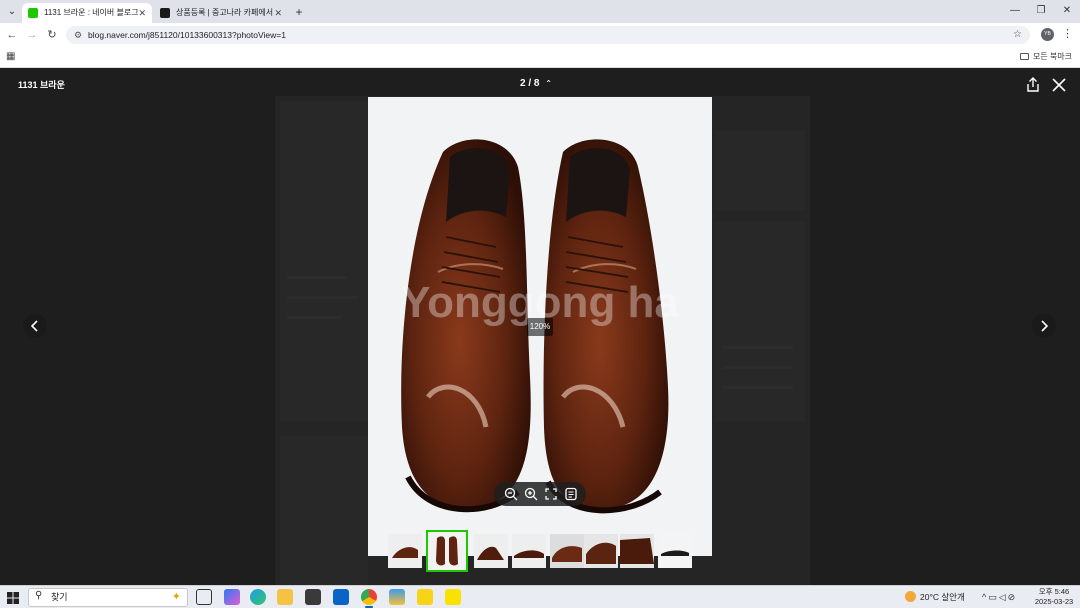  I want to click on system-tray: ^▭◁⊘, so click(999, 597).